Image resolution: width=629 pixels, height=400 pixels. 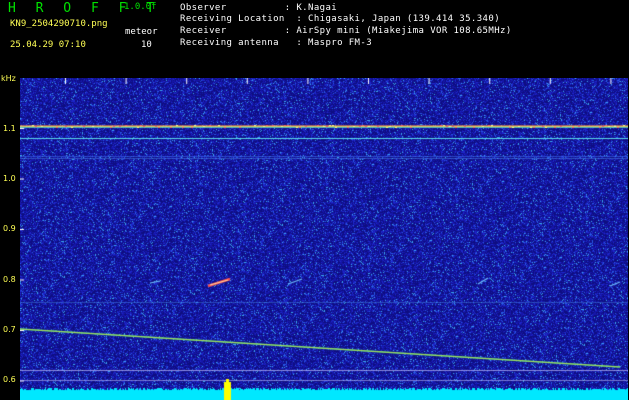 I want to click on antenna-line: Receiving antenna : Maspro FM-3, so click(x=276, y=43).